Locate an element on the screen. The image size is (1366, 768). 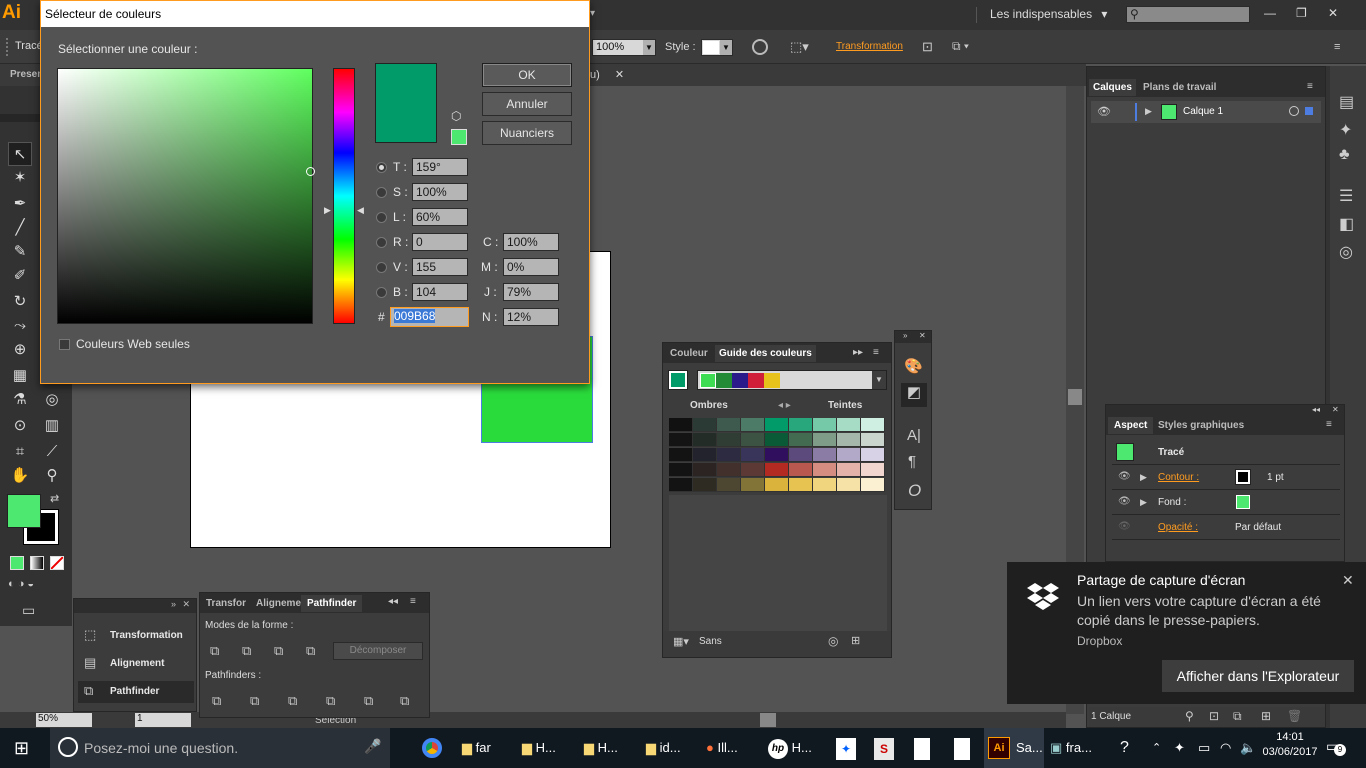
wifi-icon: ◠ is located at coordinates (1225, 748).